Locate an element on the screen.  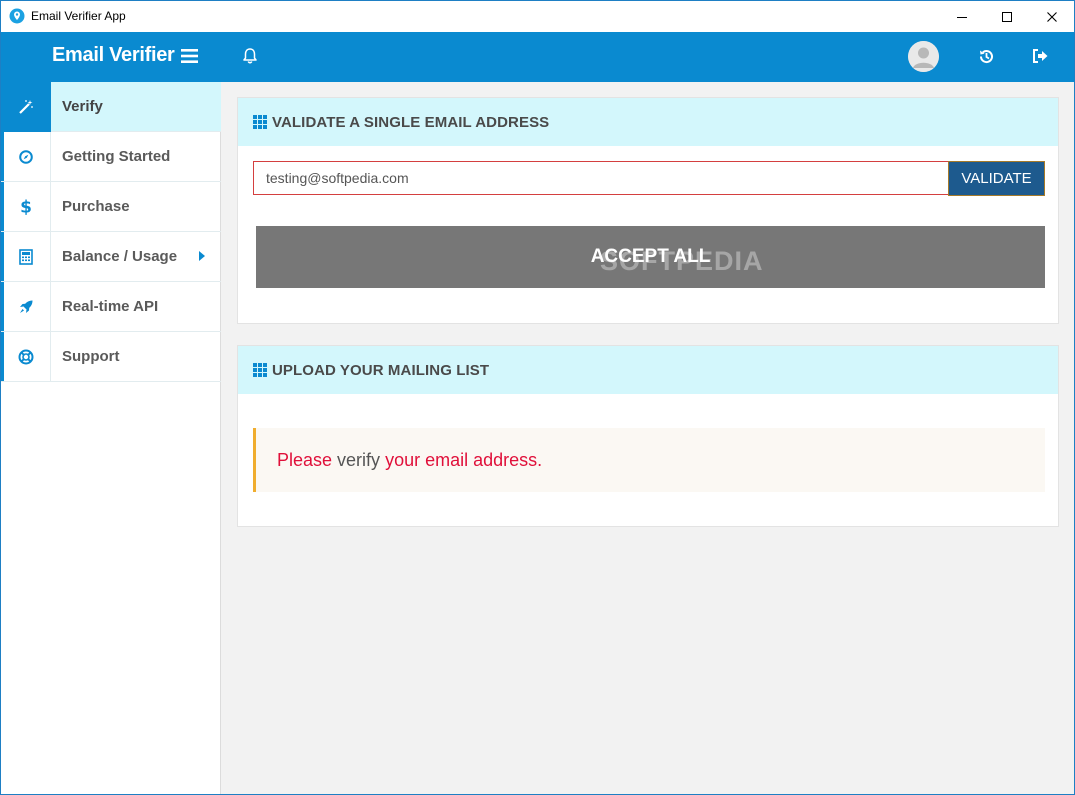
alert-text-rest: your email address. is located at coordinates (461, 459).